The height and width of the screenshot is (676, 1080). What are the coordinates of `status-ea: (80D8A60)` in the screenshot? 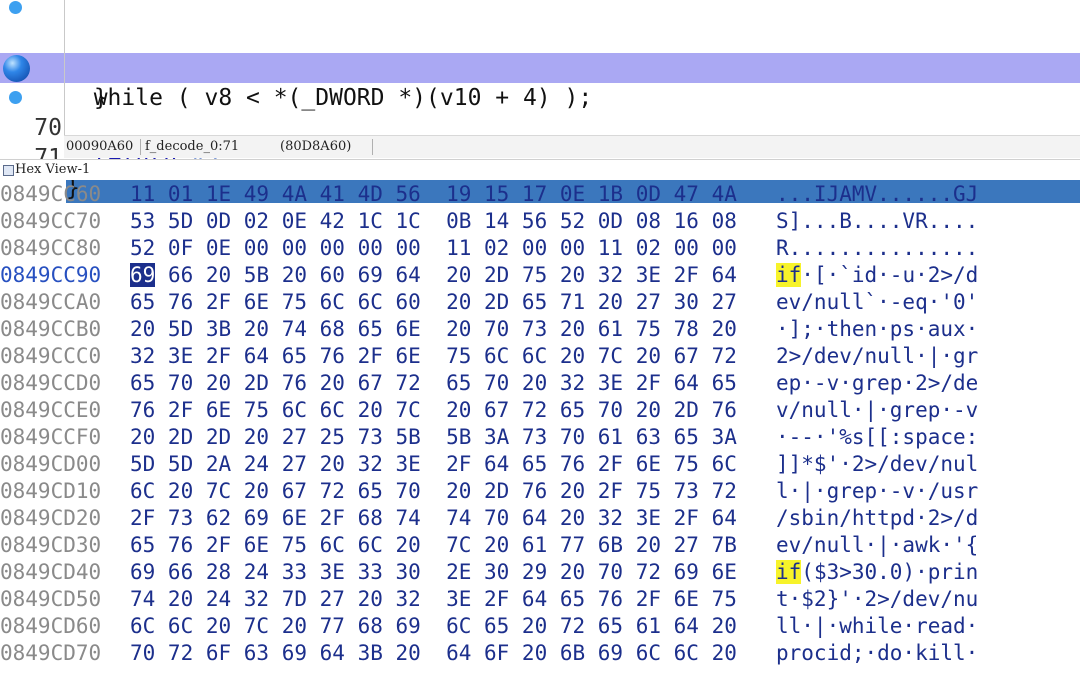 It's located at (316, 146).